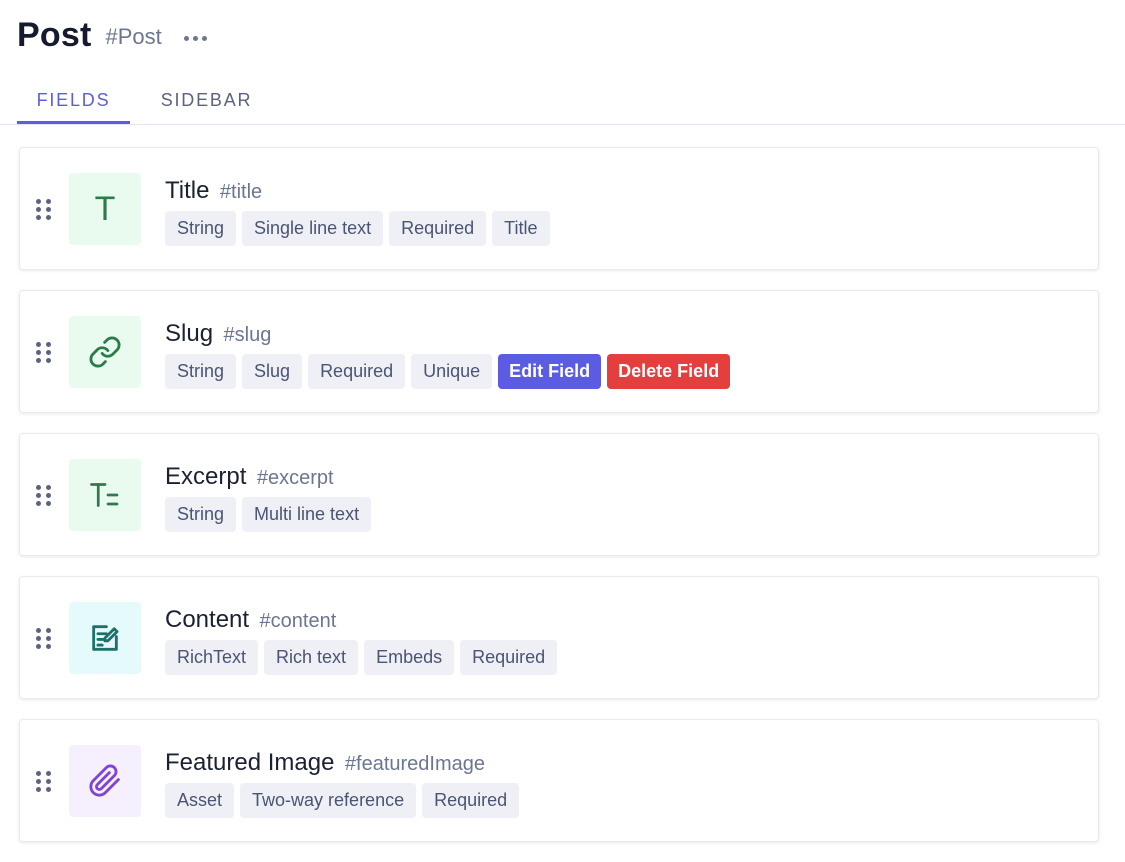 The image size is (1125, 862). Describe the element at coordinates (249, 477) in the screenshot. I see `field-heading: Excerpt #excerpt` at that location.